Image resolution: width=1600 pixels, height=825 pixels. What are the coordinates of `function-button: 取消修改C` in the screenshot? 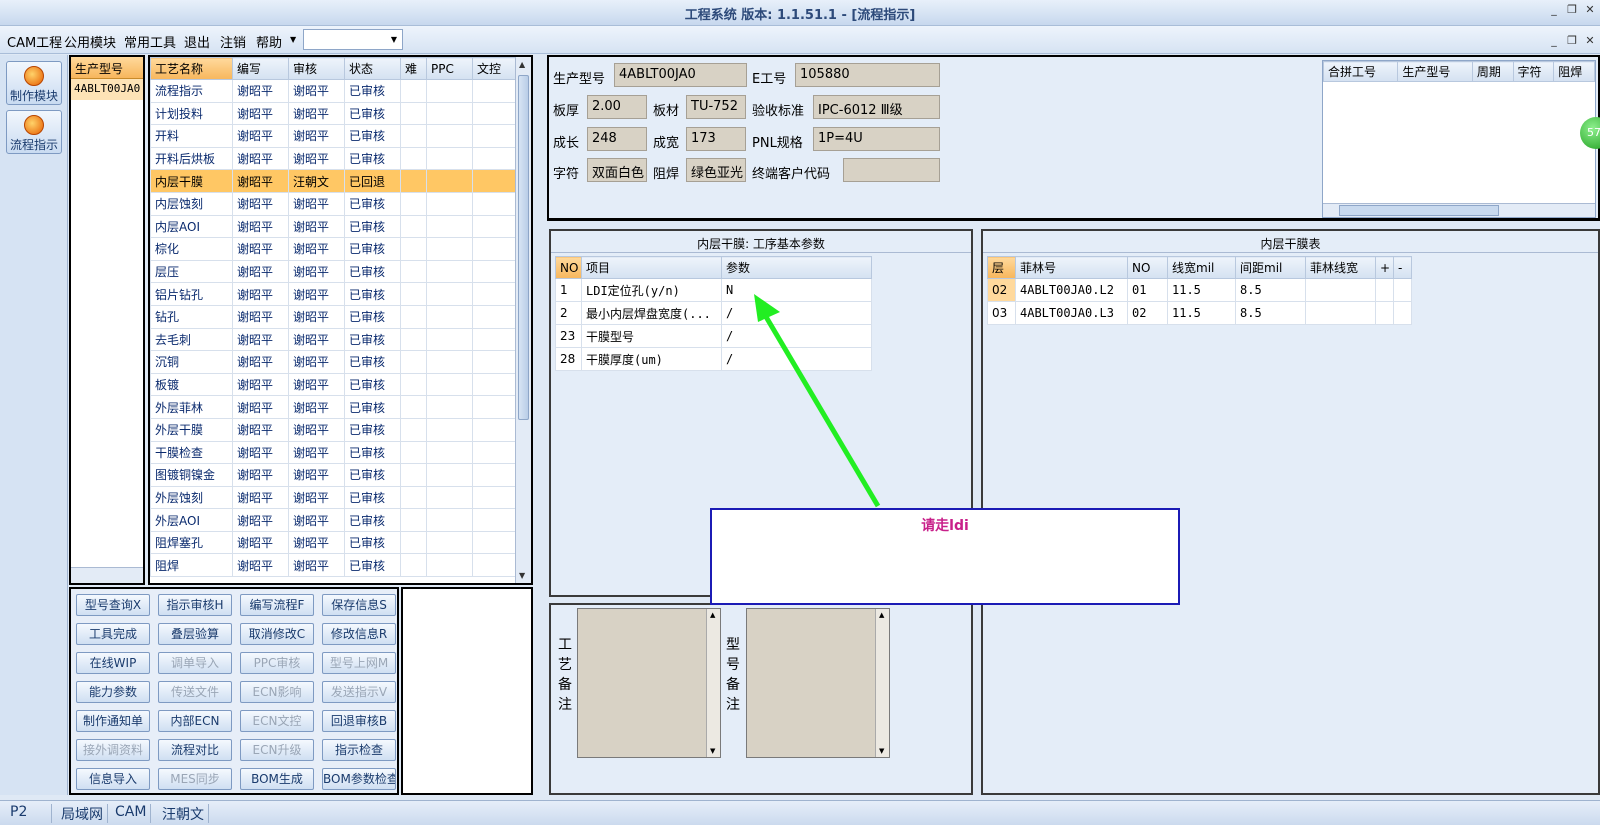 It's located at (277, 634).